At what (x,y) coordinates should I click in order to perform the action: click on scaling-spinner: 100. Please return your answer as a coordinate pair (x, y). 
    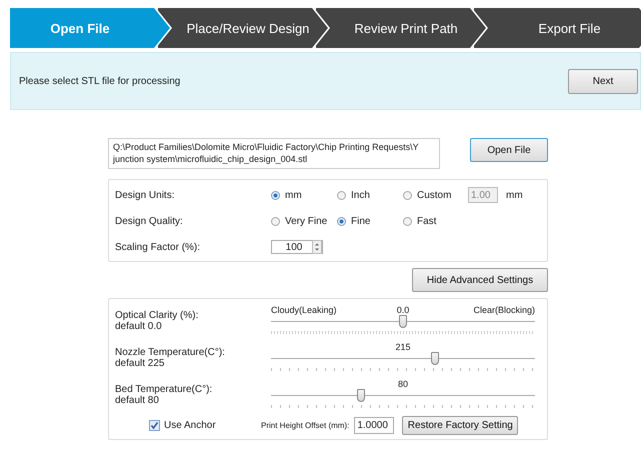
    Looking at the image, I should click on (297, 247).